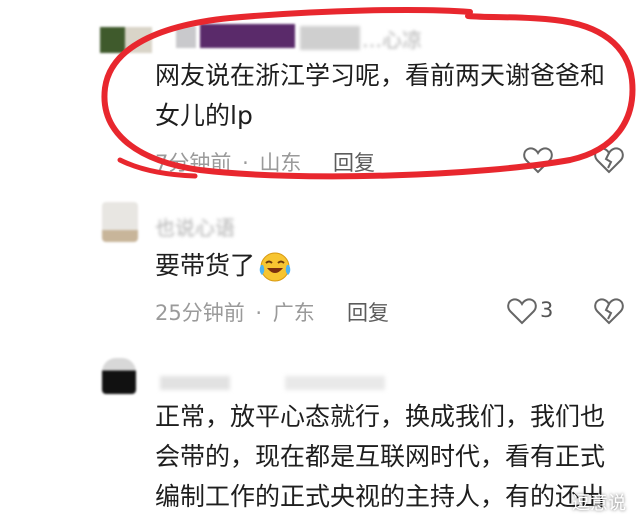  What do you see at coordinates (522, 311) in the screenshot?
I see `heart-icon` at bounding box center [522, 311].